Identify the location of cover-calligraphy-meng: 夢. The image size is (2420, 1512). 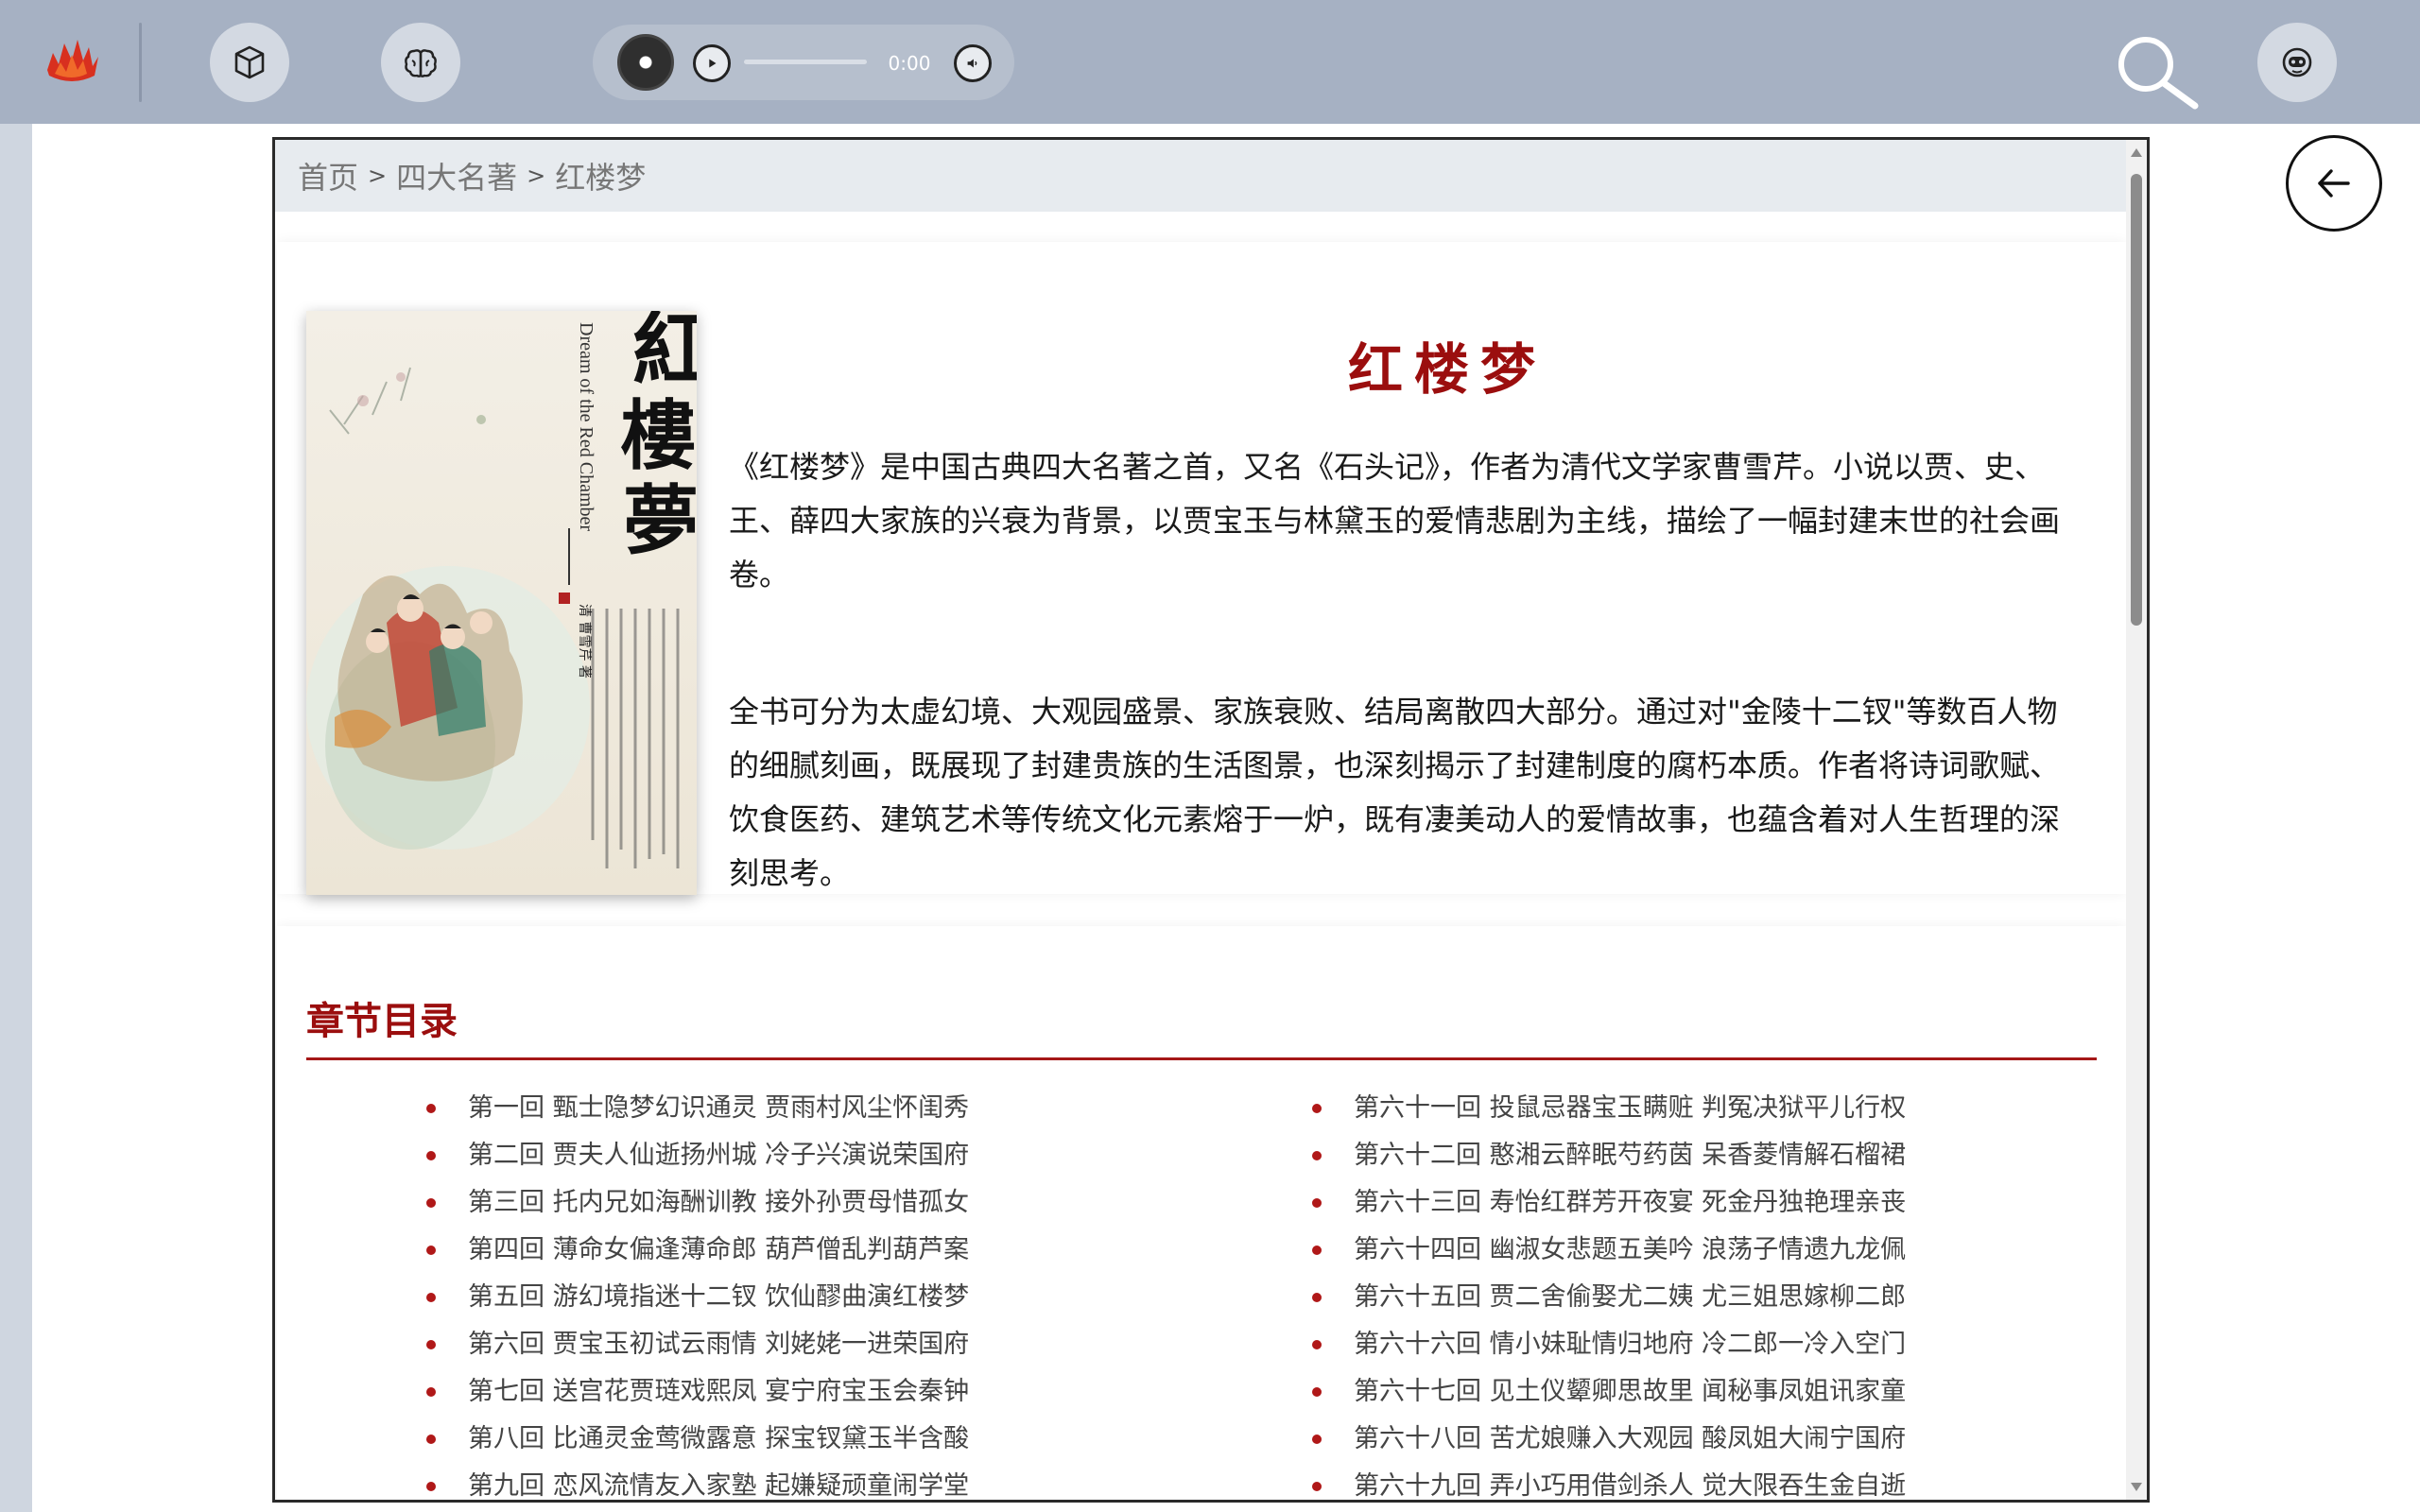
(660, 520).